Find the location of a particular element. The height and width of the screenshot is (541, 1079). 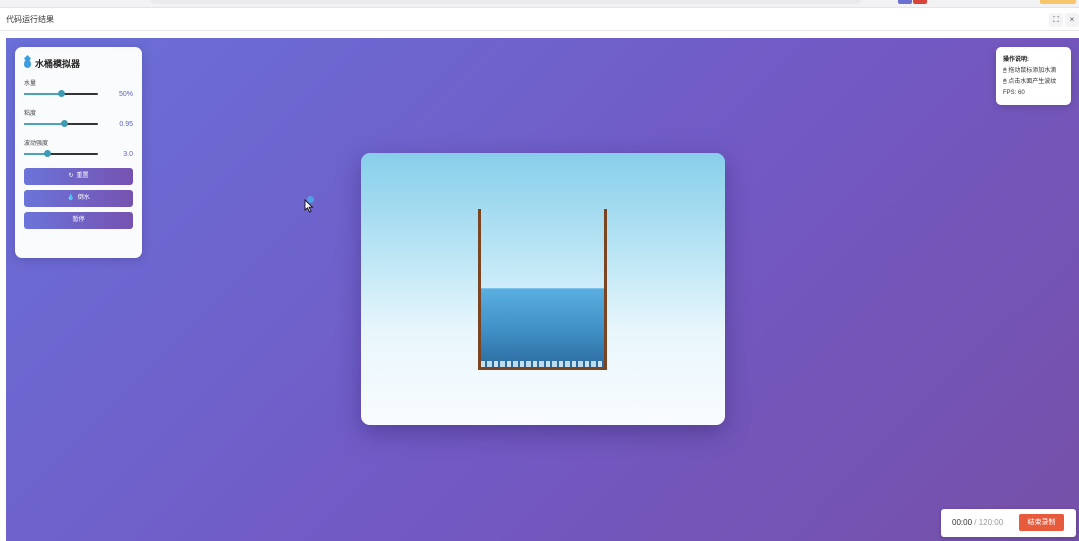

viscosity-value: 0.95 is located at coordinates (126, 124).